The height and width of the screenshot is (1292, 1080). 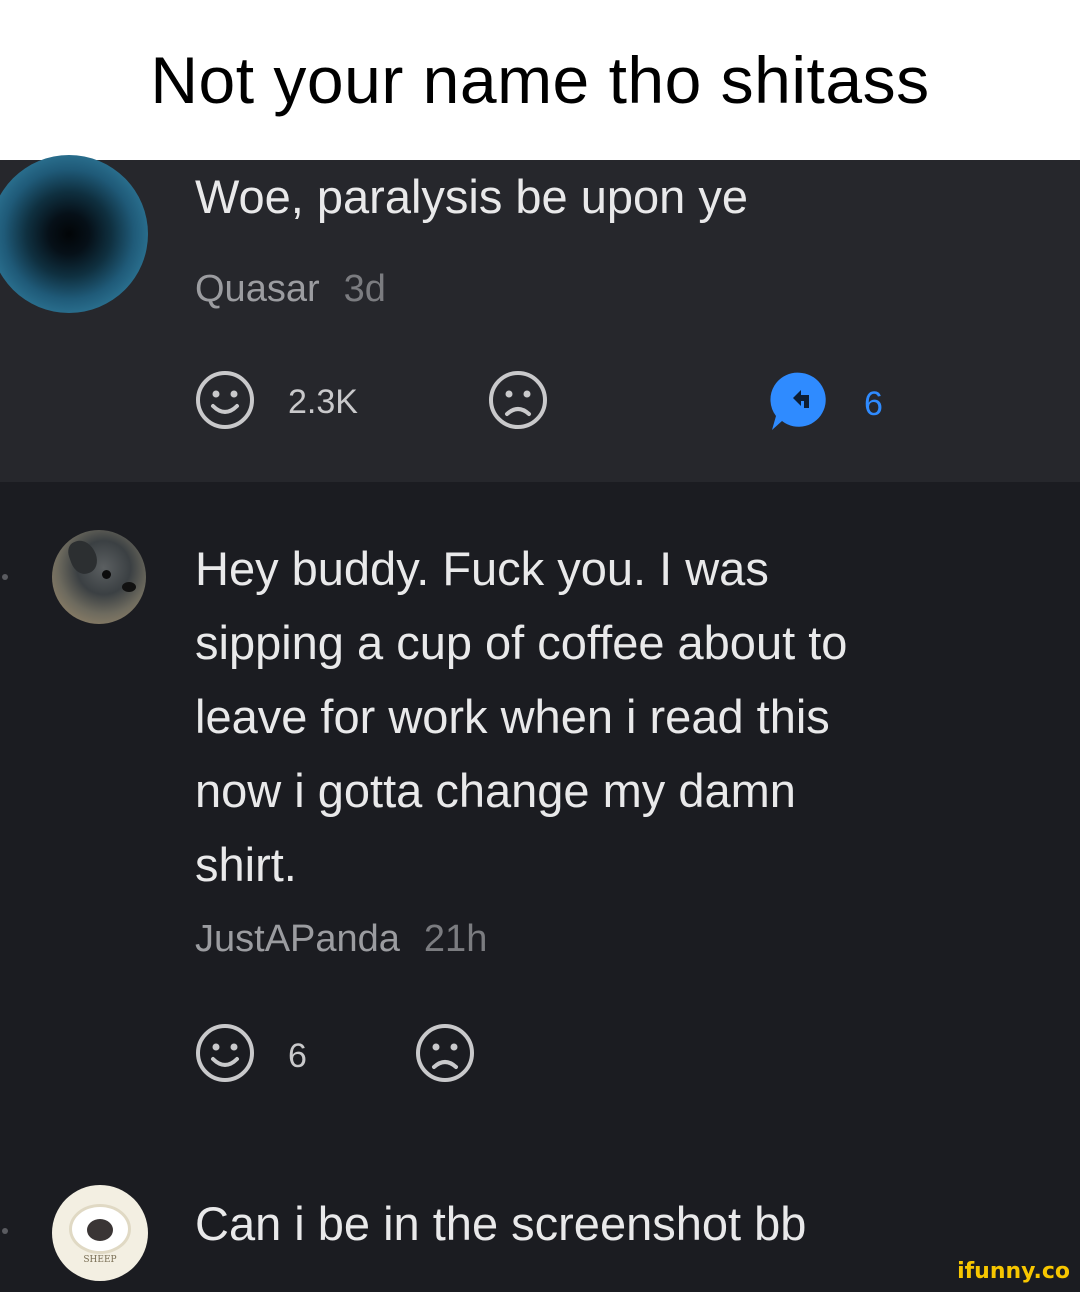 I want to click on comment-meta: Quasar 3d, so click(x=290, y=289).